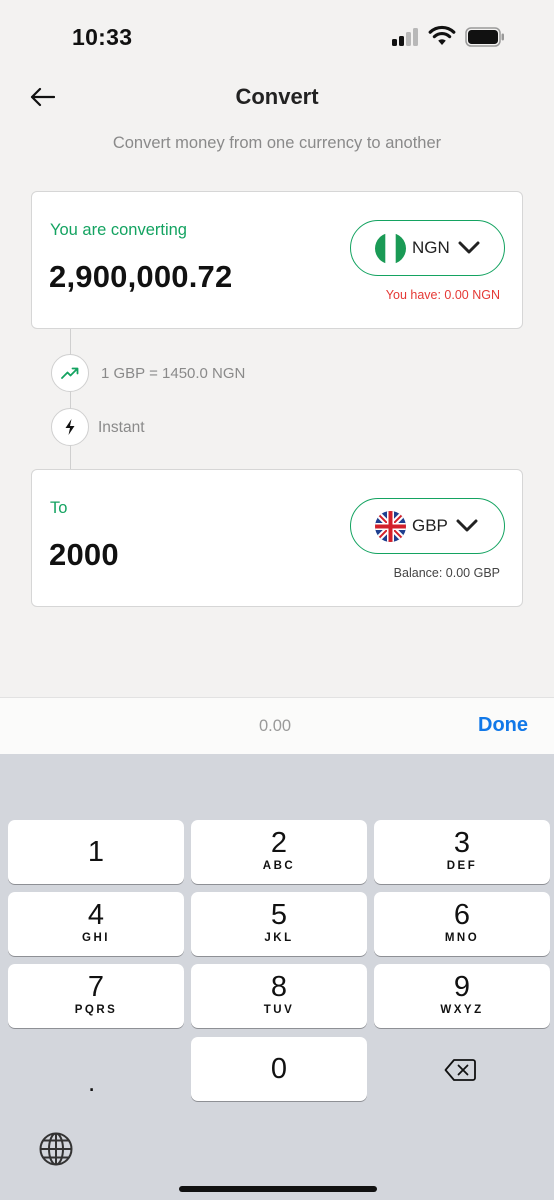 The width and height of the screenshot is (554, 1200). Describe the element at coordinates (118, 230) in the screenshot. I see `from-label: You are converting` at that location.